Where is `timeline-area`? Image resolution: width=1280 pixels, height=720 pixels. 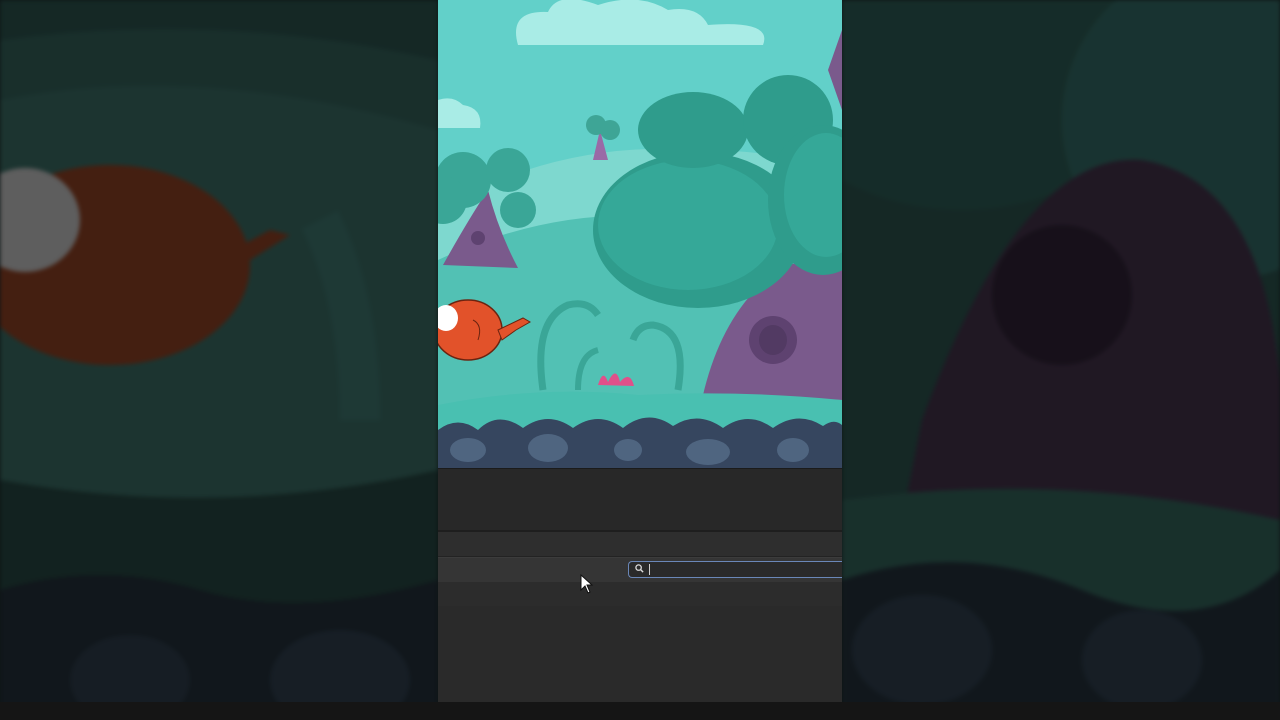
timeline-area is located at coordinates (640, 499).